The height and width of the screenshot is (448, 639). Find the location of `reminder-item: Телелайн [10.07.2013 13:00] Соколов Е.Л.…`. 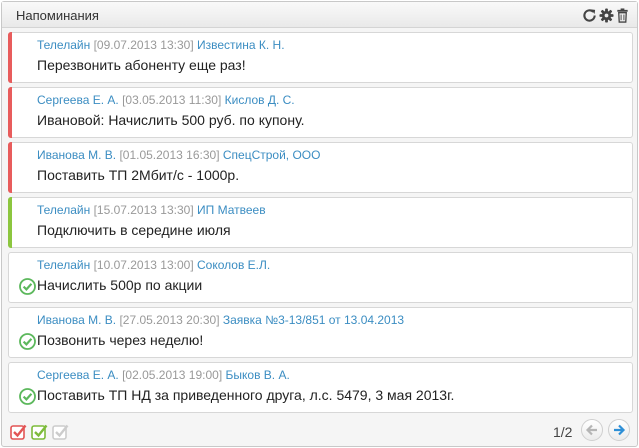

reminder-item: Телелайн [10.07.2013 13:00] Соколов Е.Л.… is located at coordinates (320, 277).